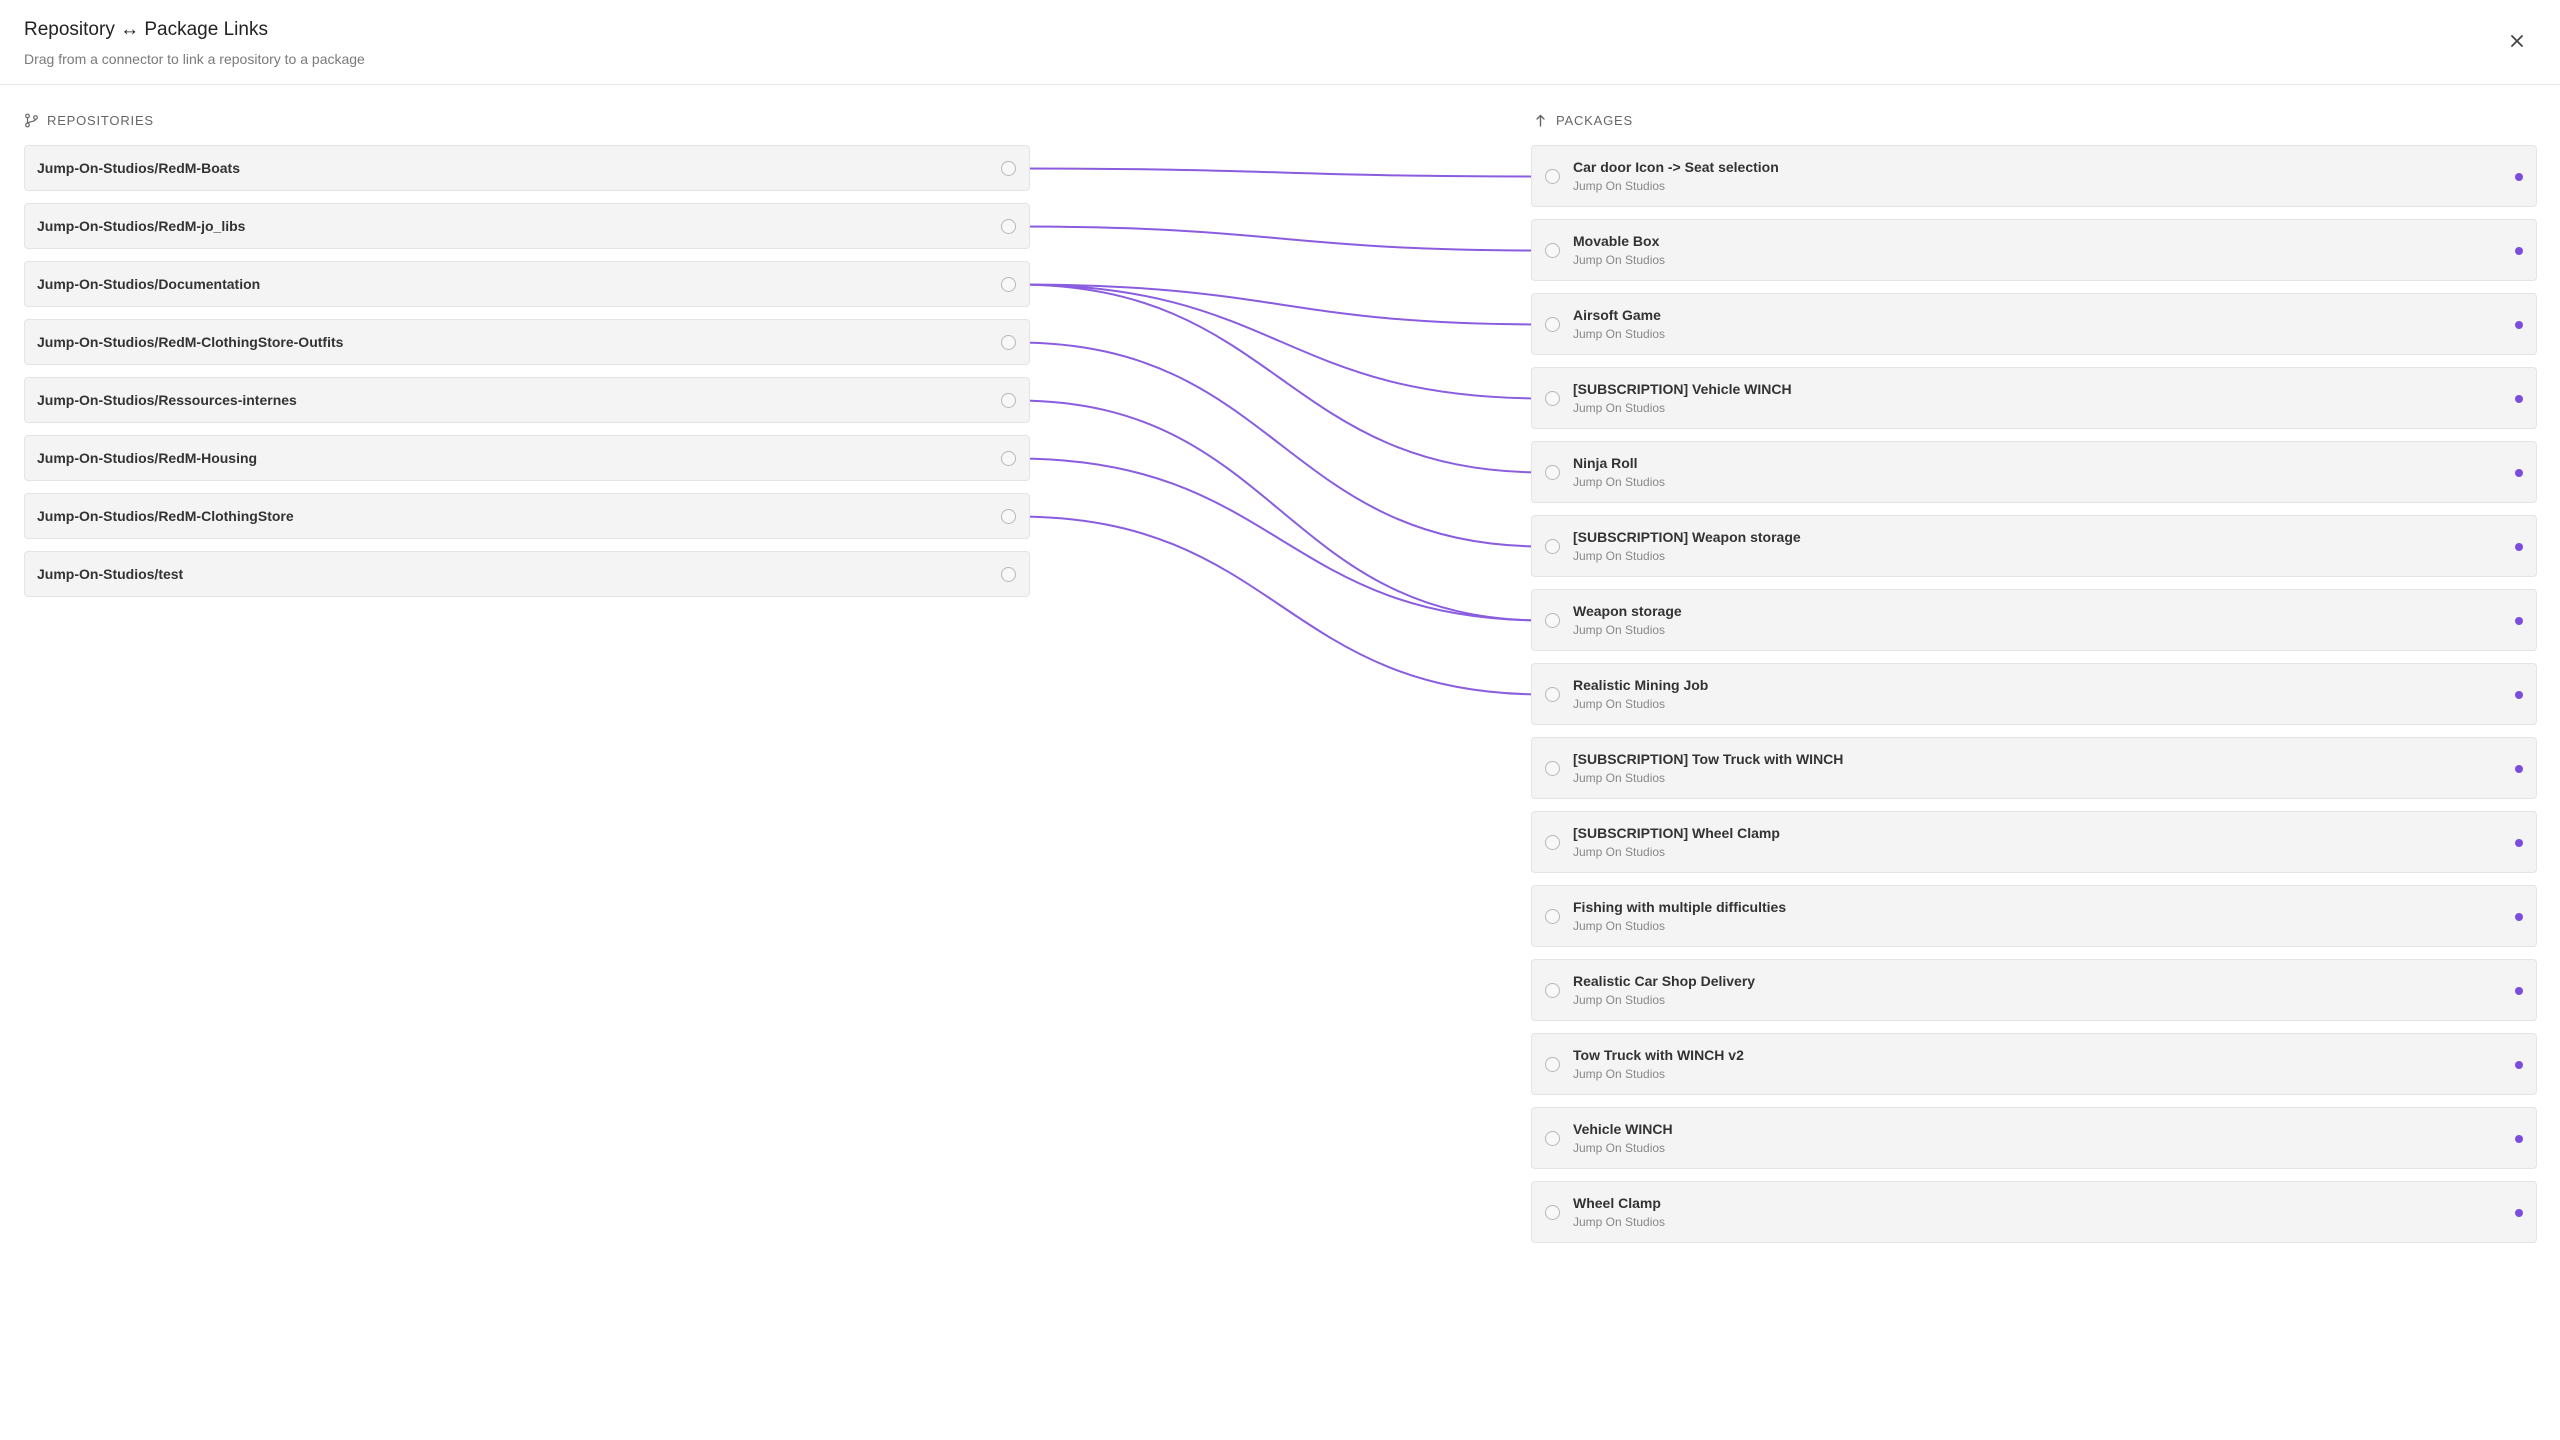 This screenshot has height=1440, width=2560. What do you see at coordinates (1617, 315) in the screenshot?
I see `package-title: Airsoft Game` at bounding box center [1617, 315].